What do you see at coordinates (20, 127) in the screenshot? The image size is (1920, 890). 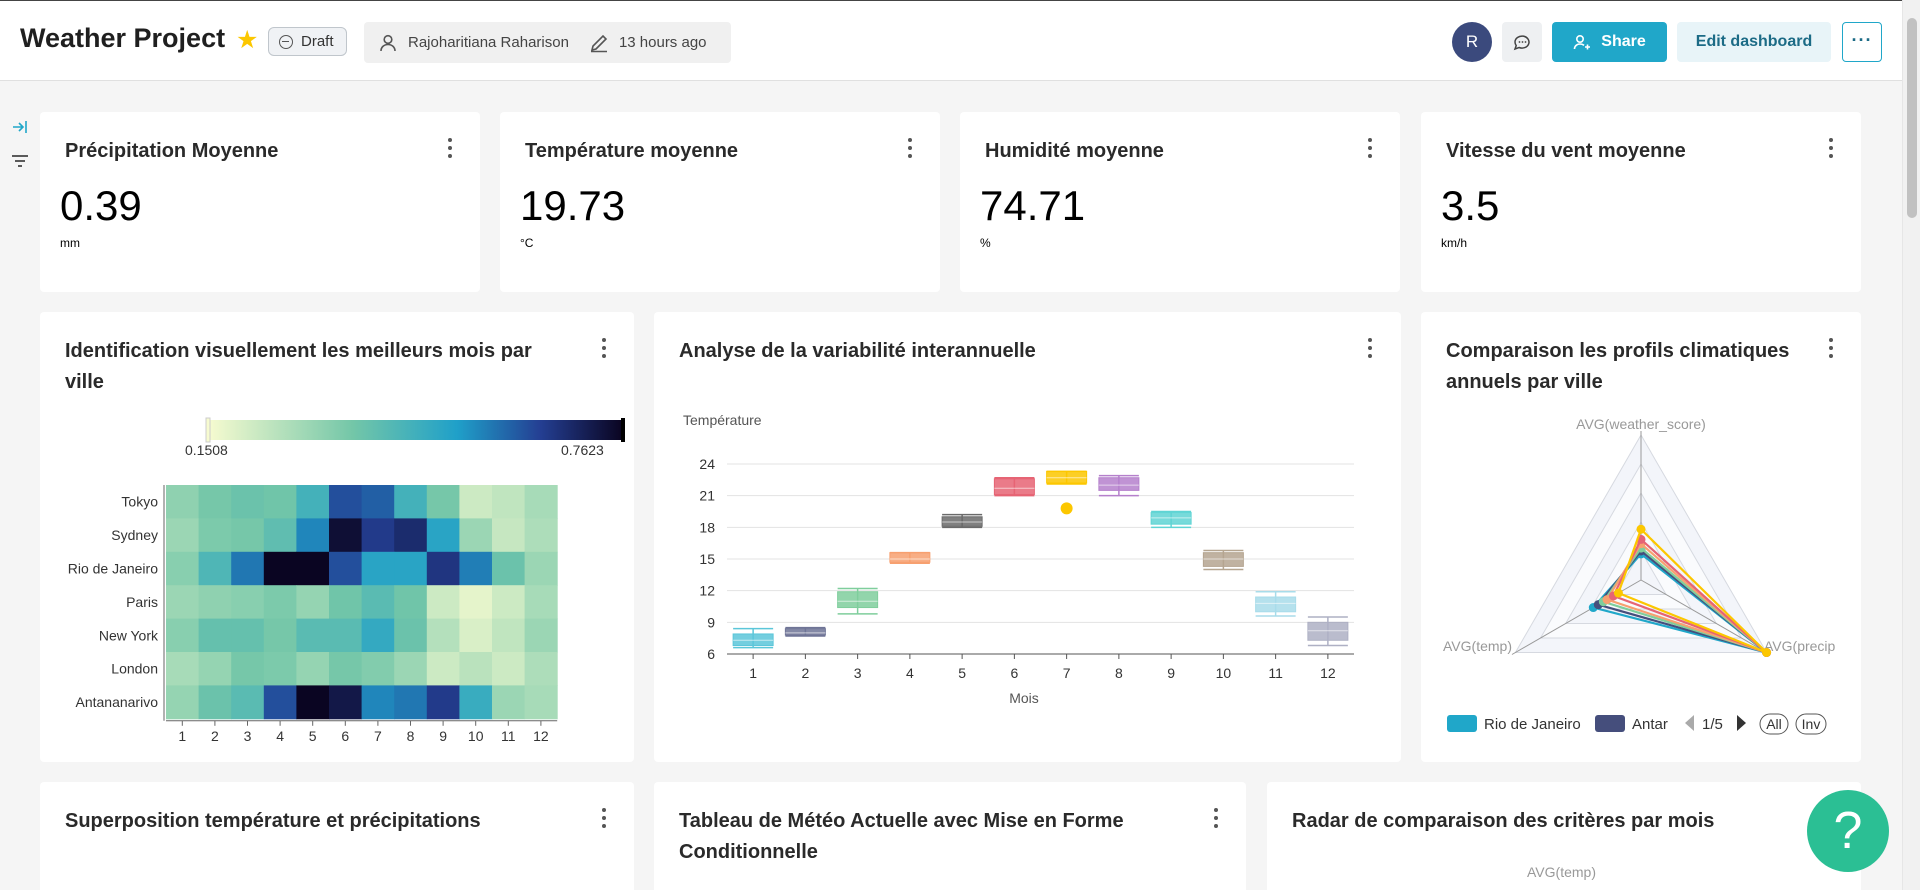 I see `expand-filters-icon` at bounding box center [20, 127].